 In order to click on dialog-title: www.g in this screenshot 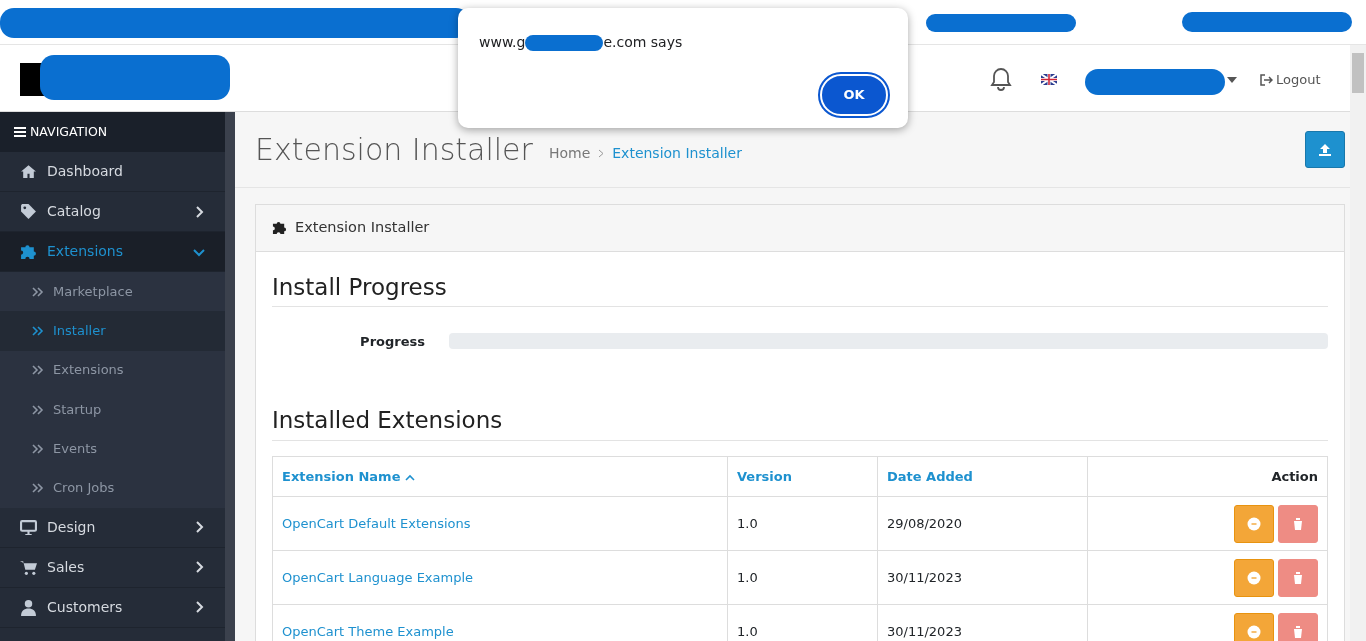, I will do `click(502, 42)`.